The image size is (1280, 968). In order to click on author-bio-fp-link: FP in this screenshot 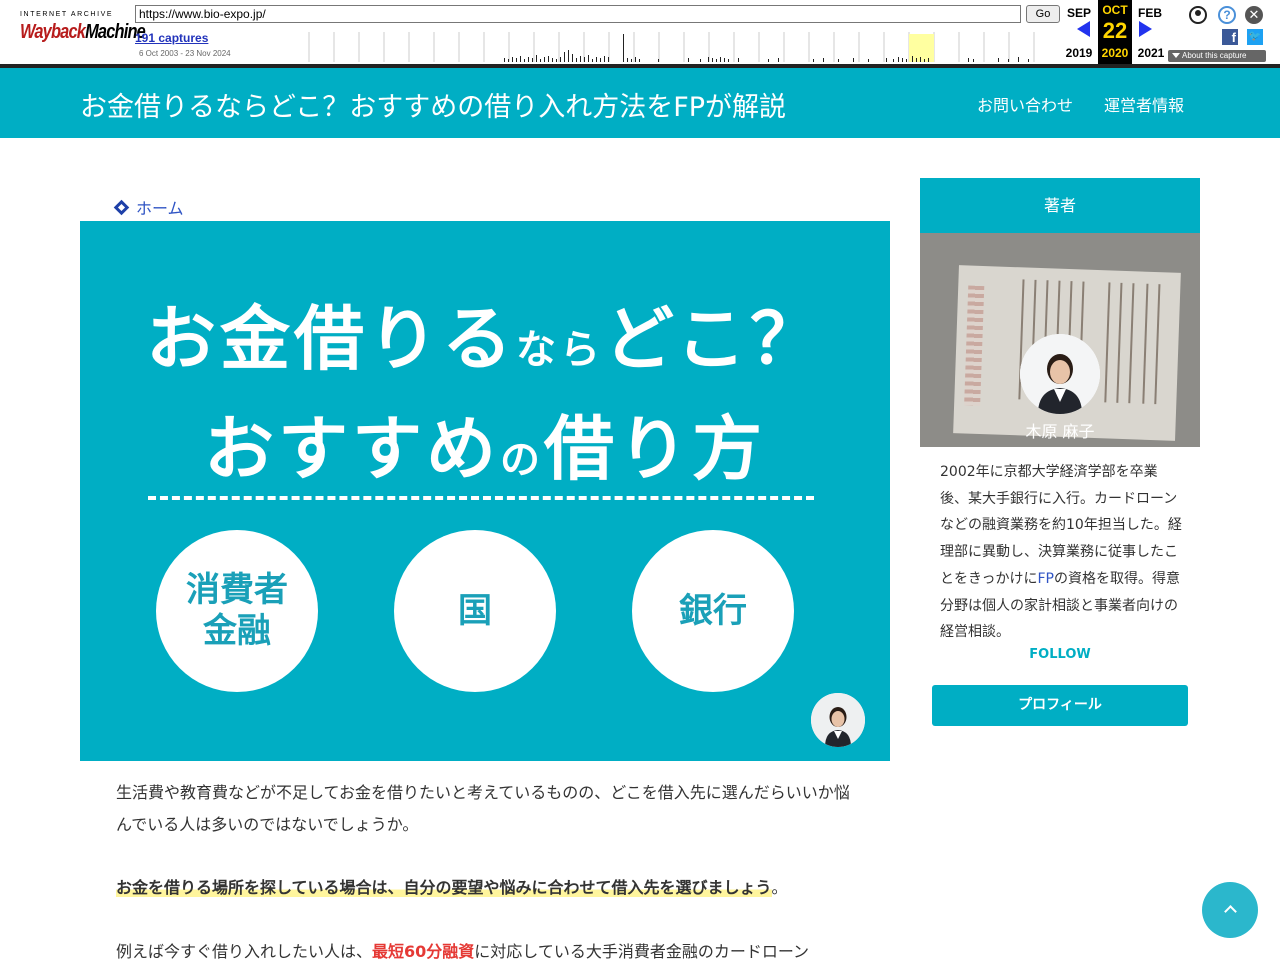, I will do `click(1045, 579)`.